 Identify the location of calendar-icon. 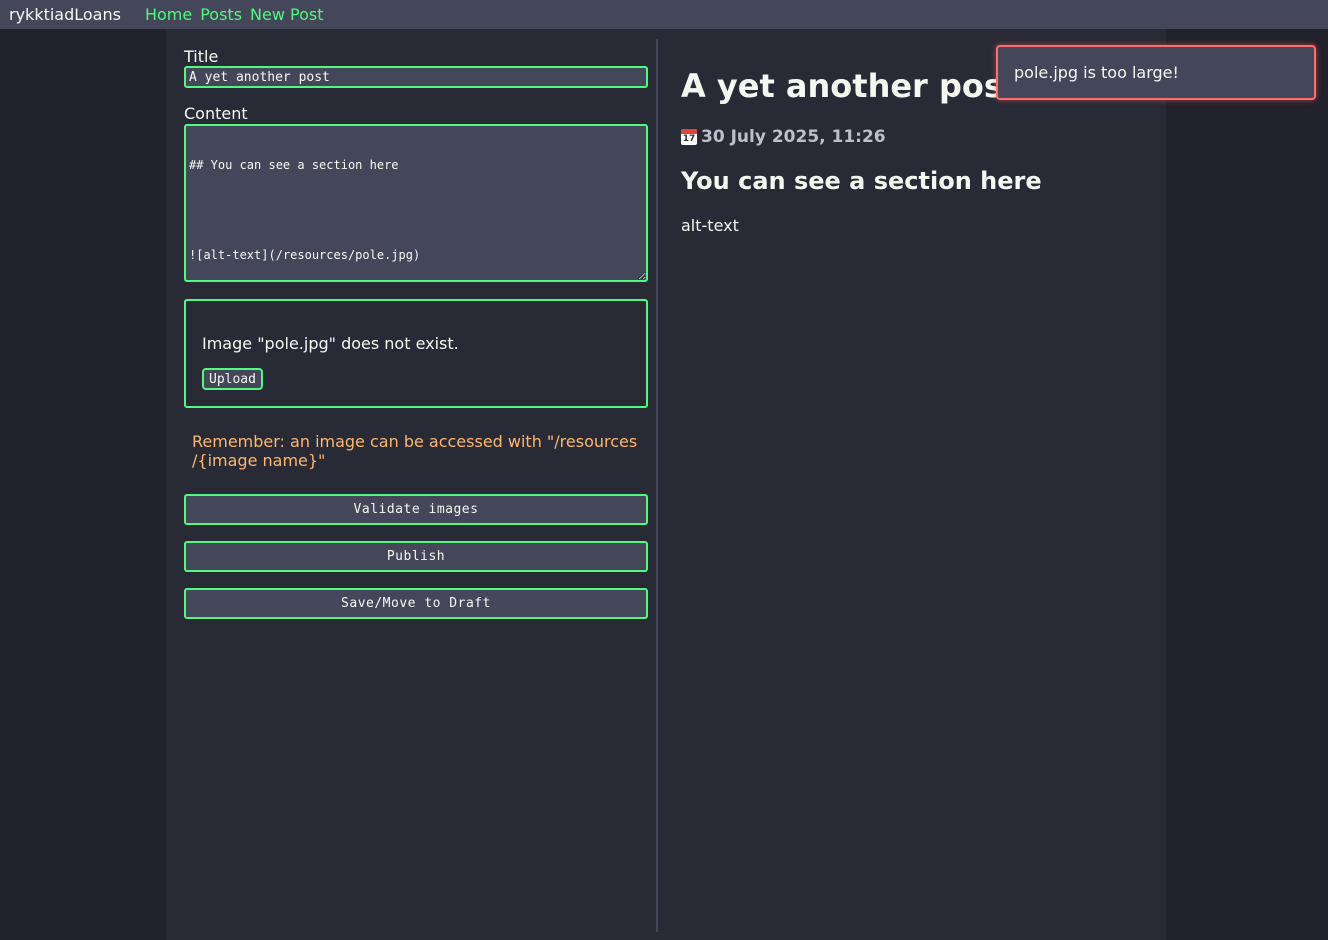
(689, 137).